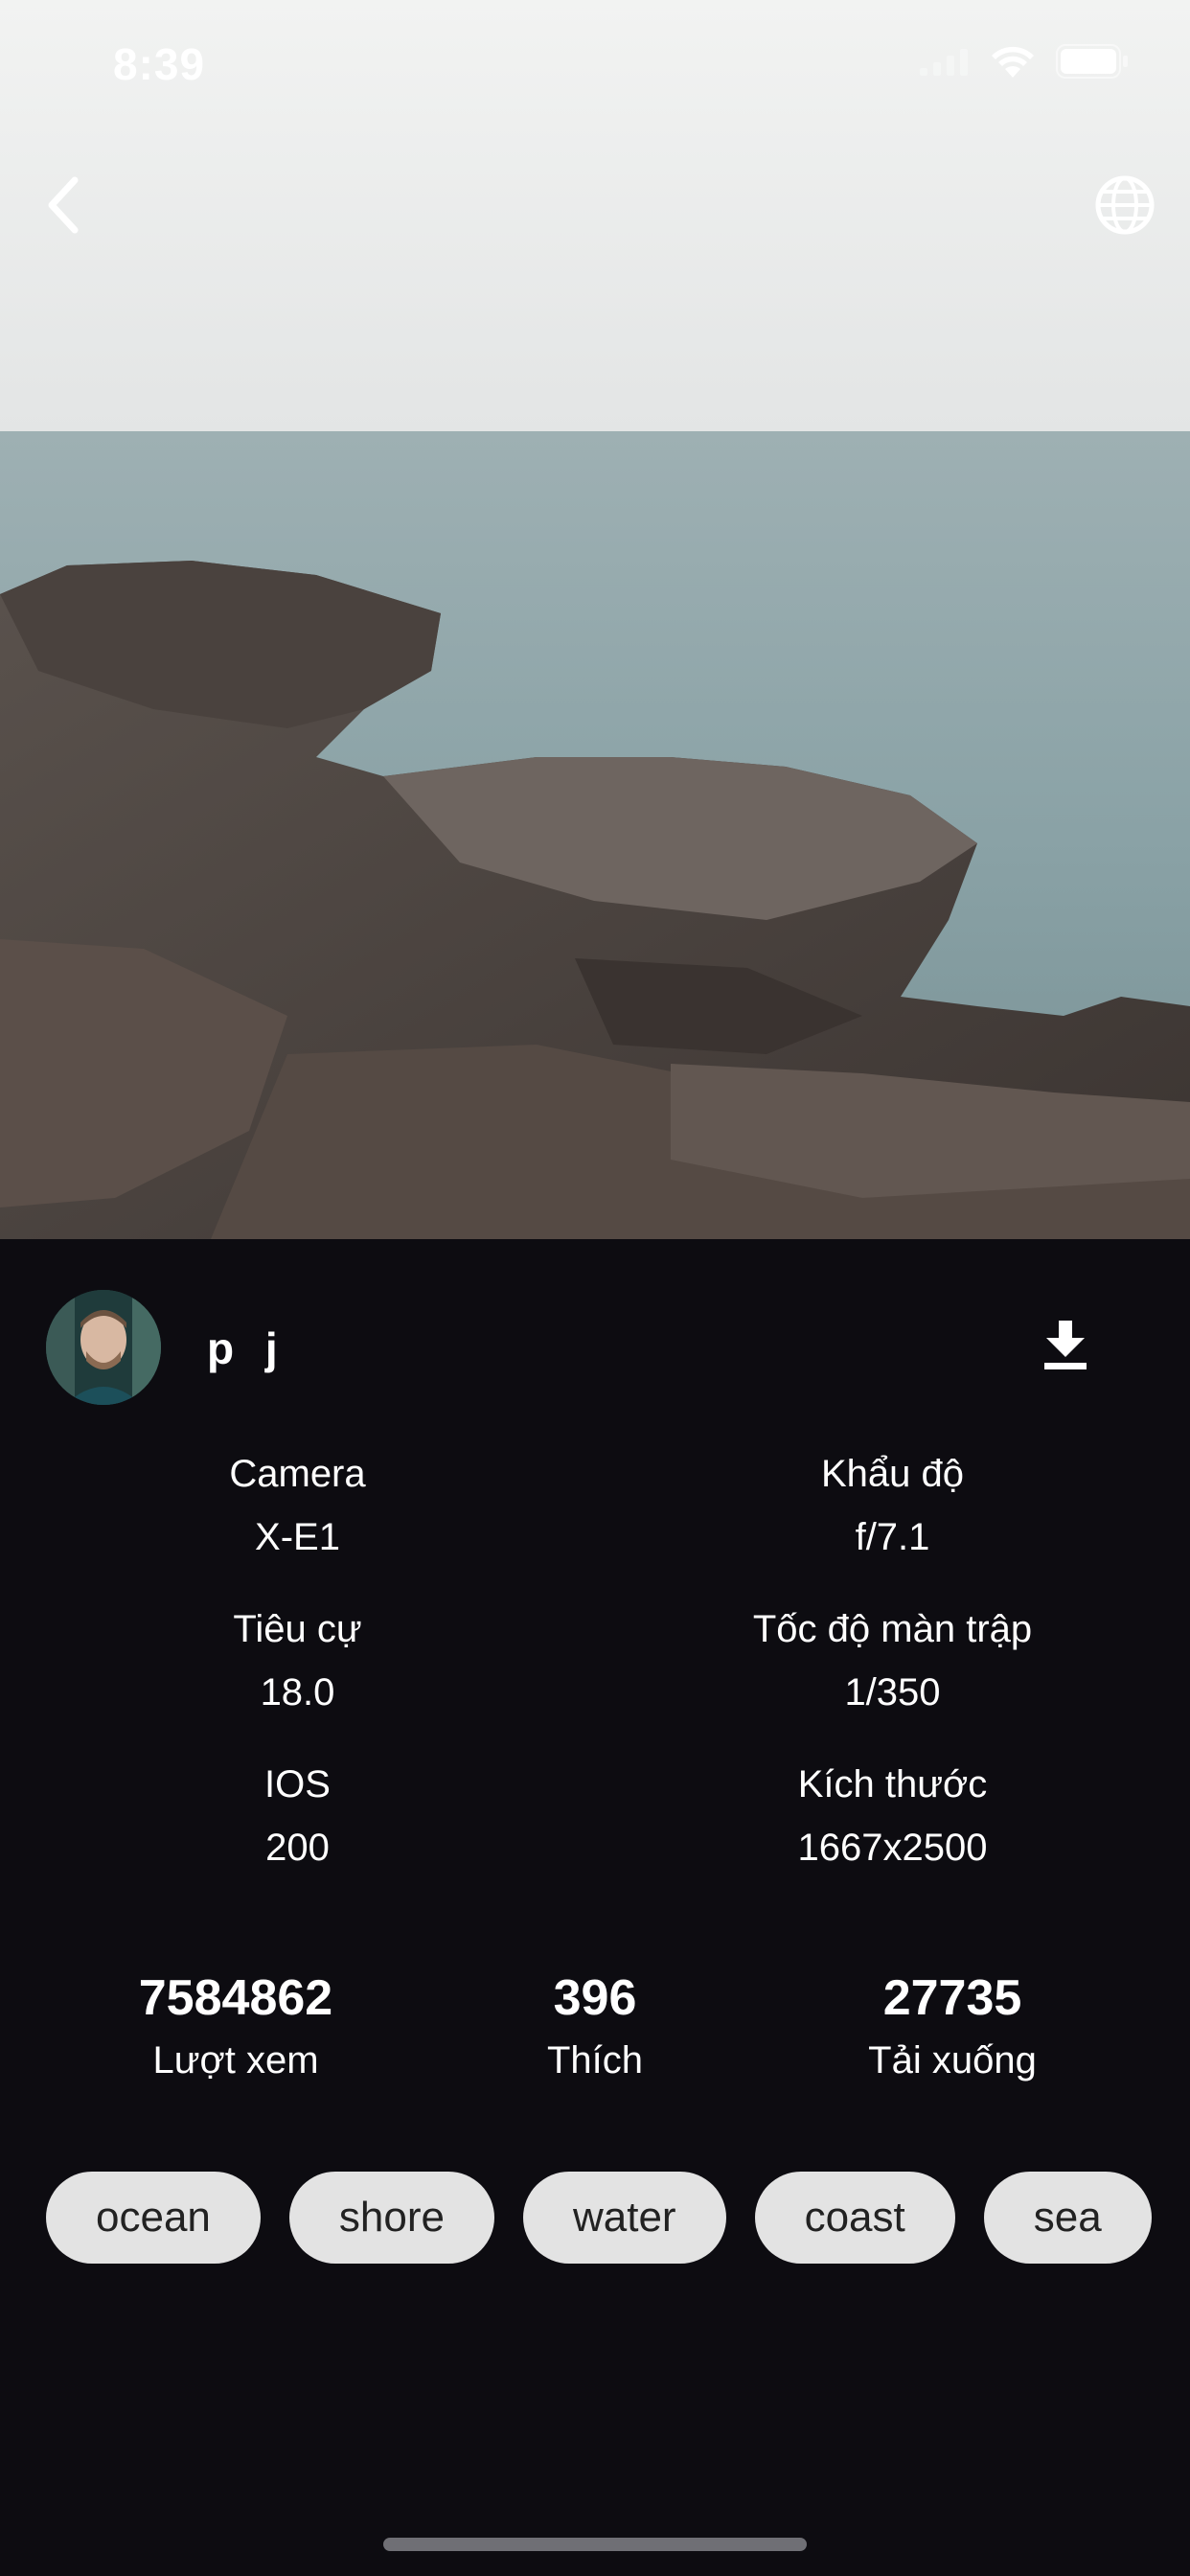 The width and height of the screenshot is (1190, 2576). Describe the element at coordinates (595, 2060) in the screenshot. I see `stat-label: Thích` at that location.